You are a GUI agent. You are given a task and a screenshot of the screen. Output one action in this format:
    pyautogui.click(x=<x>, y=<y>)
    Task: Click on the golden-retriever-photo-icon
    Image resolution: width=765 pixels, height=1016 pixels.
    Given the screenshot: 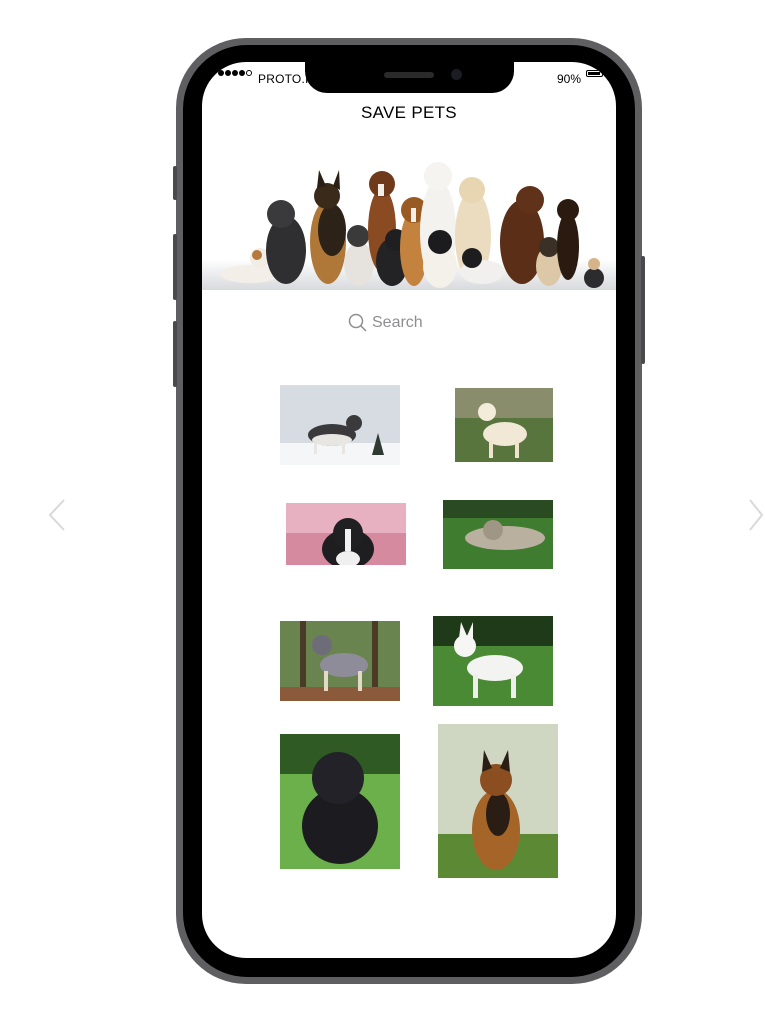 What is the action you would take?
    pyautogui.click(x=504, y=425)
    